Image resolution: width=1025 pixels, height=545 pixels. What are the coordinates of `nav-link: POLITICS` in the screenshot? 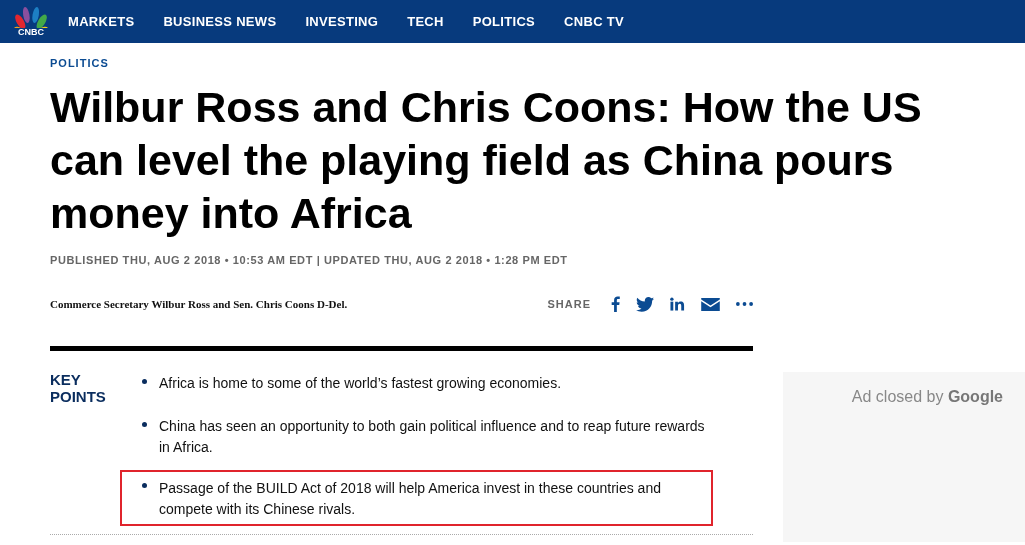 It's located at (504, 21).